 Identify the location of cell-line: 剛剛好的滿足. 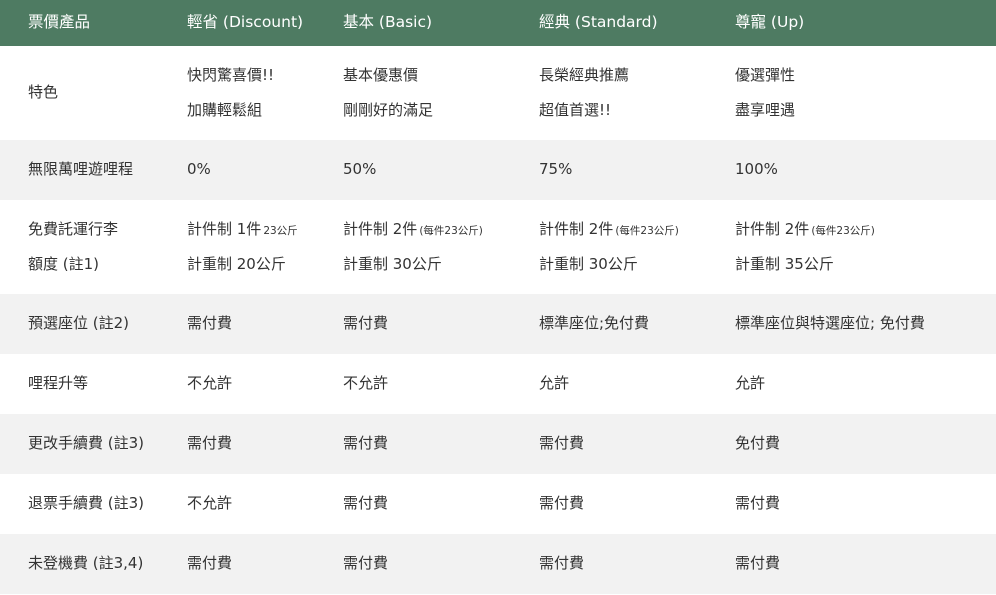
(388, 109).